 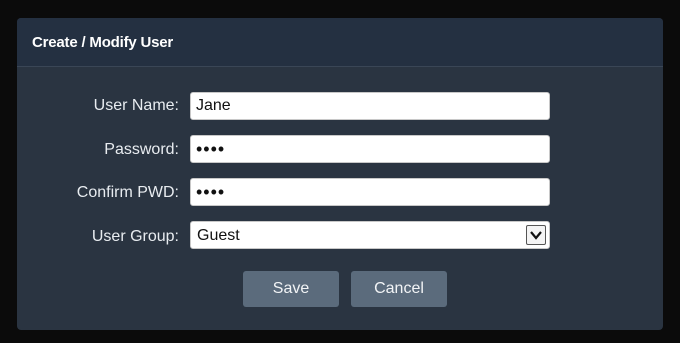 I want to click on cancel-button: Cancel, so click(x=399, y=289).